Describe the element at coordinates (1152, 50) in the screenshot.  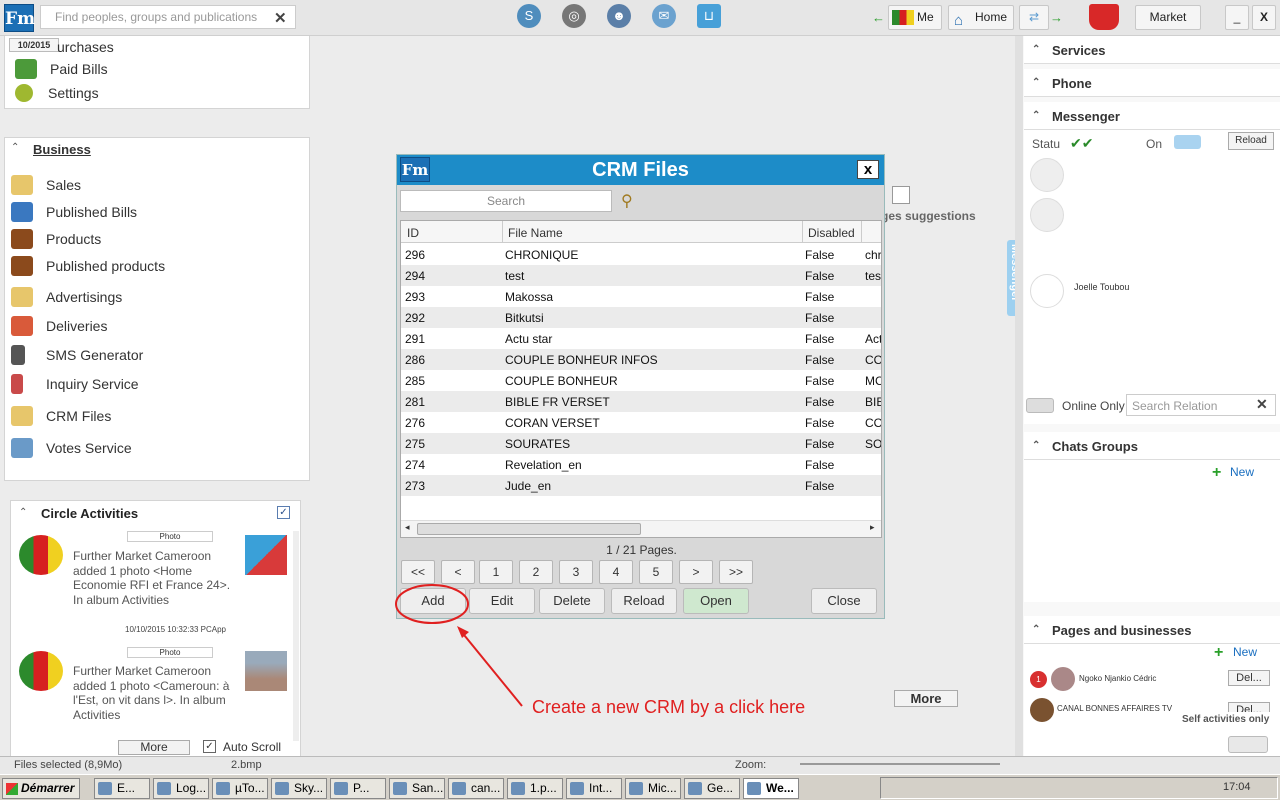
I see `services-header: ⌃ Services` at that location.